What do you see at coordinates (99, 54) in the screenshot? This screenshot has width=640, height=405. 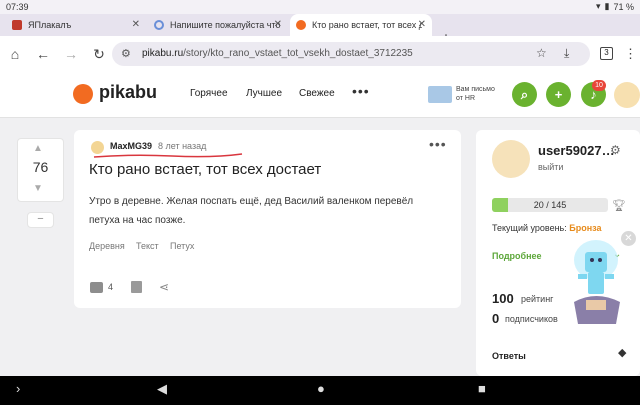 I see `reload-icon: ↻` at bounding box center [99, 54].